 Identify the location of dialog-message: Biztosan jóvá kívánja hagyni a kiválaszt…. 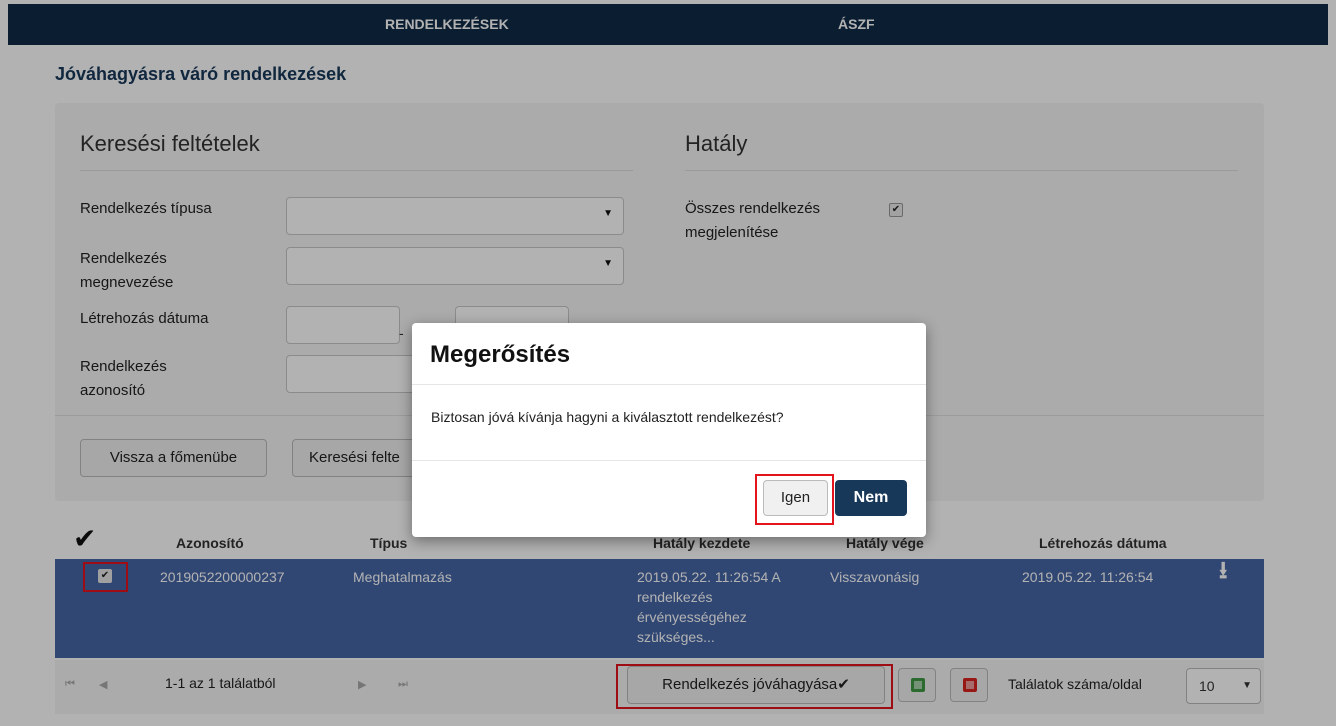
(607, 417).